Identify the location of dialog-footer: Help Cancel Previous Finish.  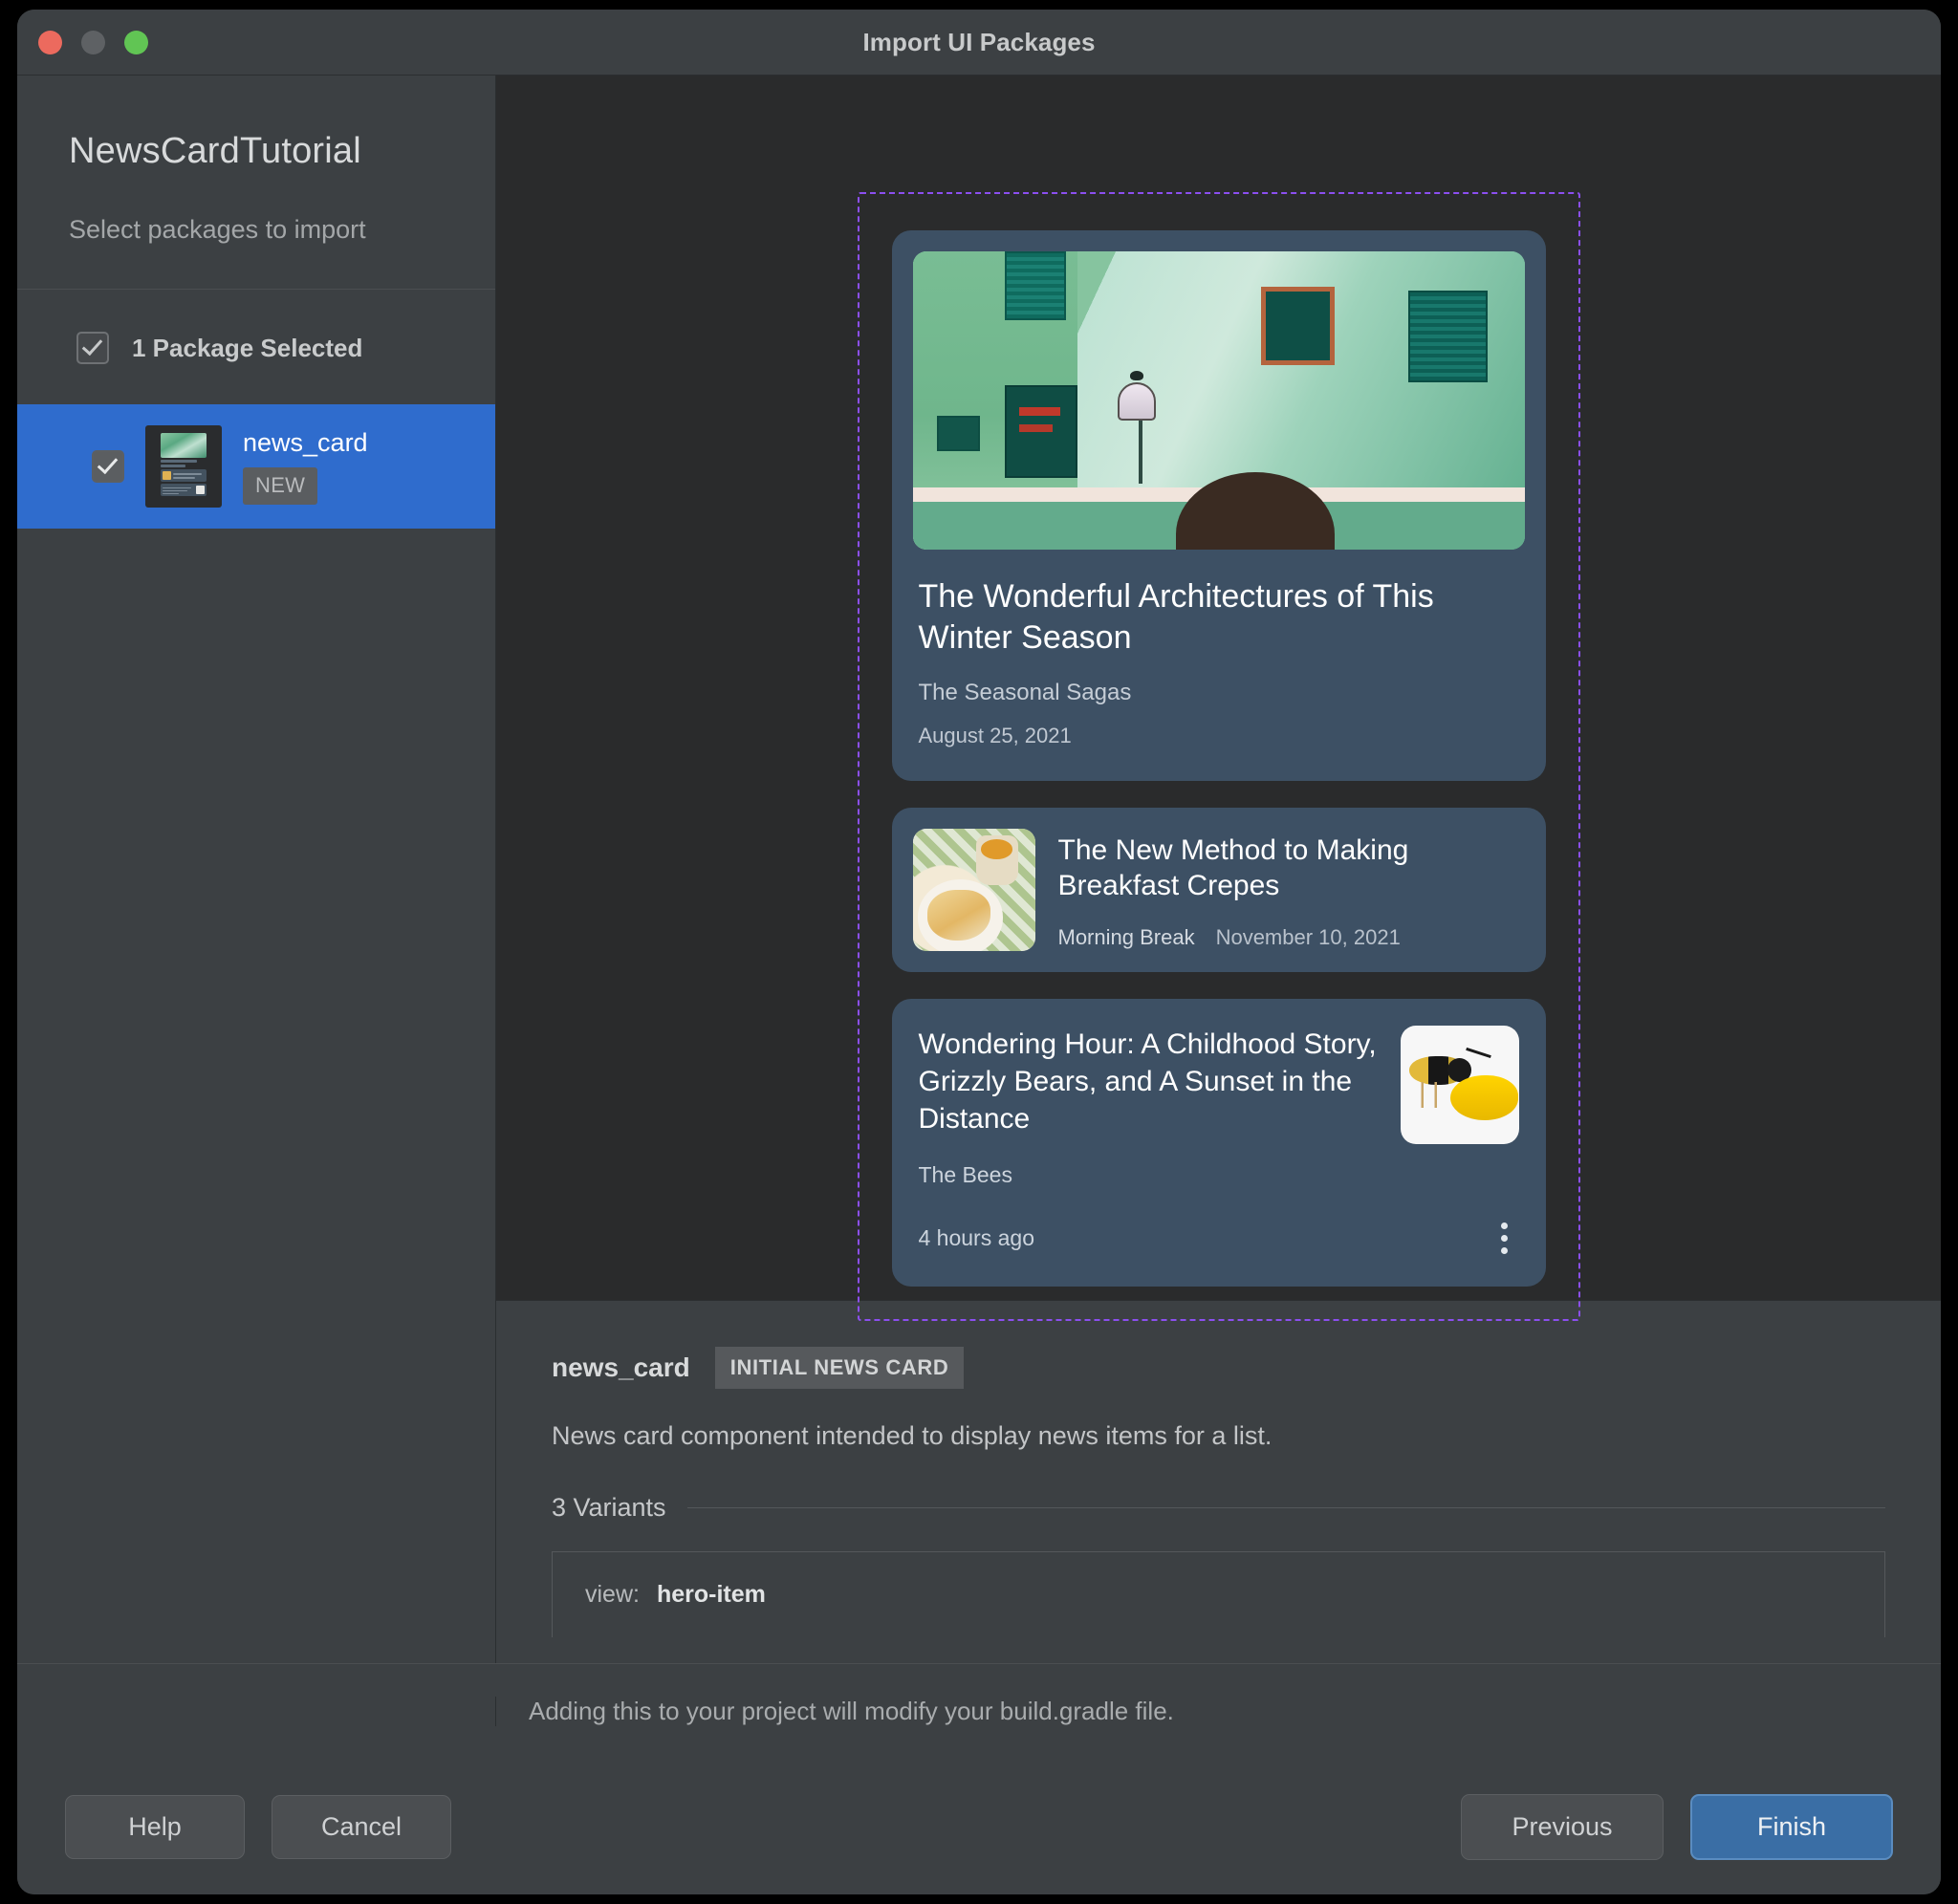
(979, 1826).